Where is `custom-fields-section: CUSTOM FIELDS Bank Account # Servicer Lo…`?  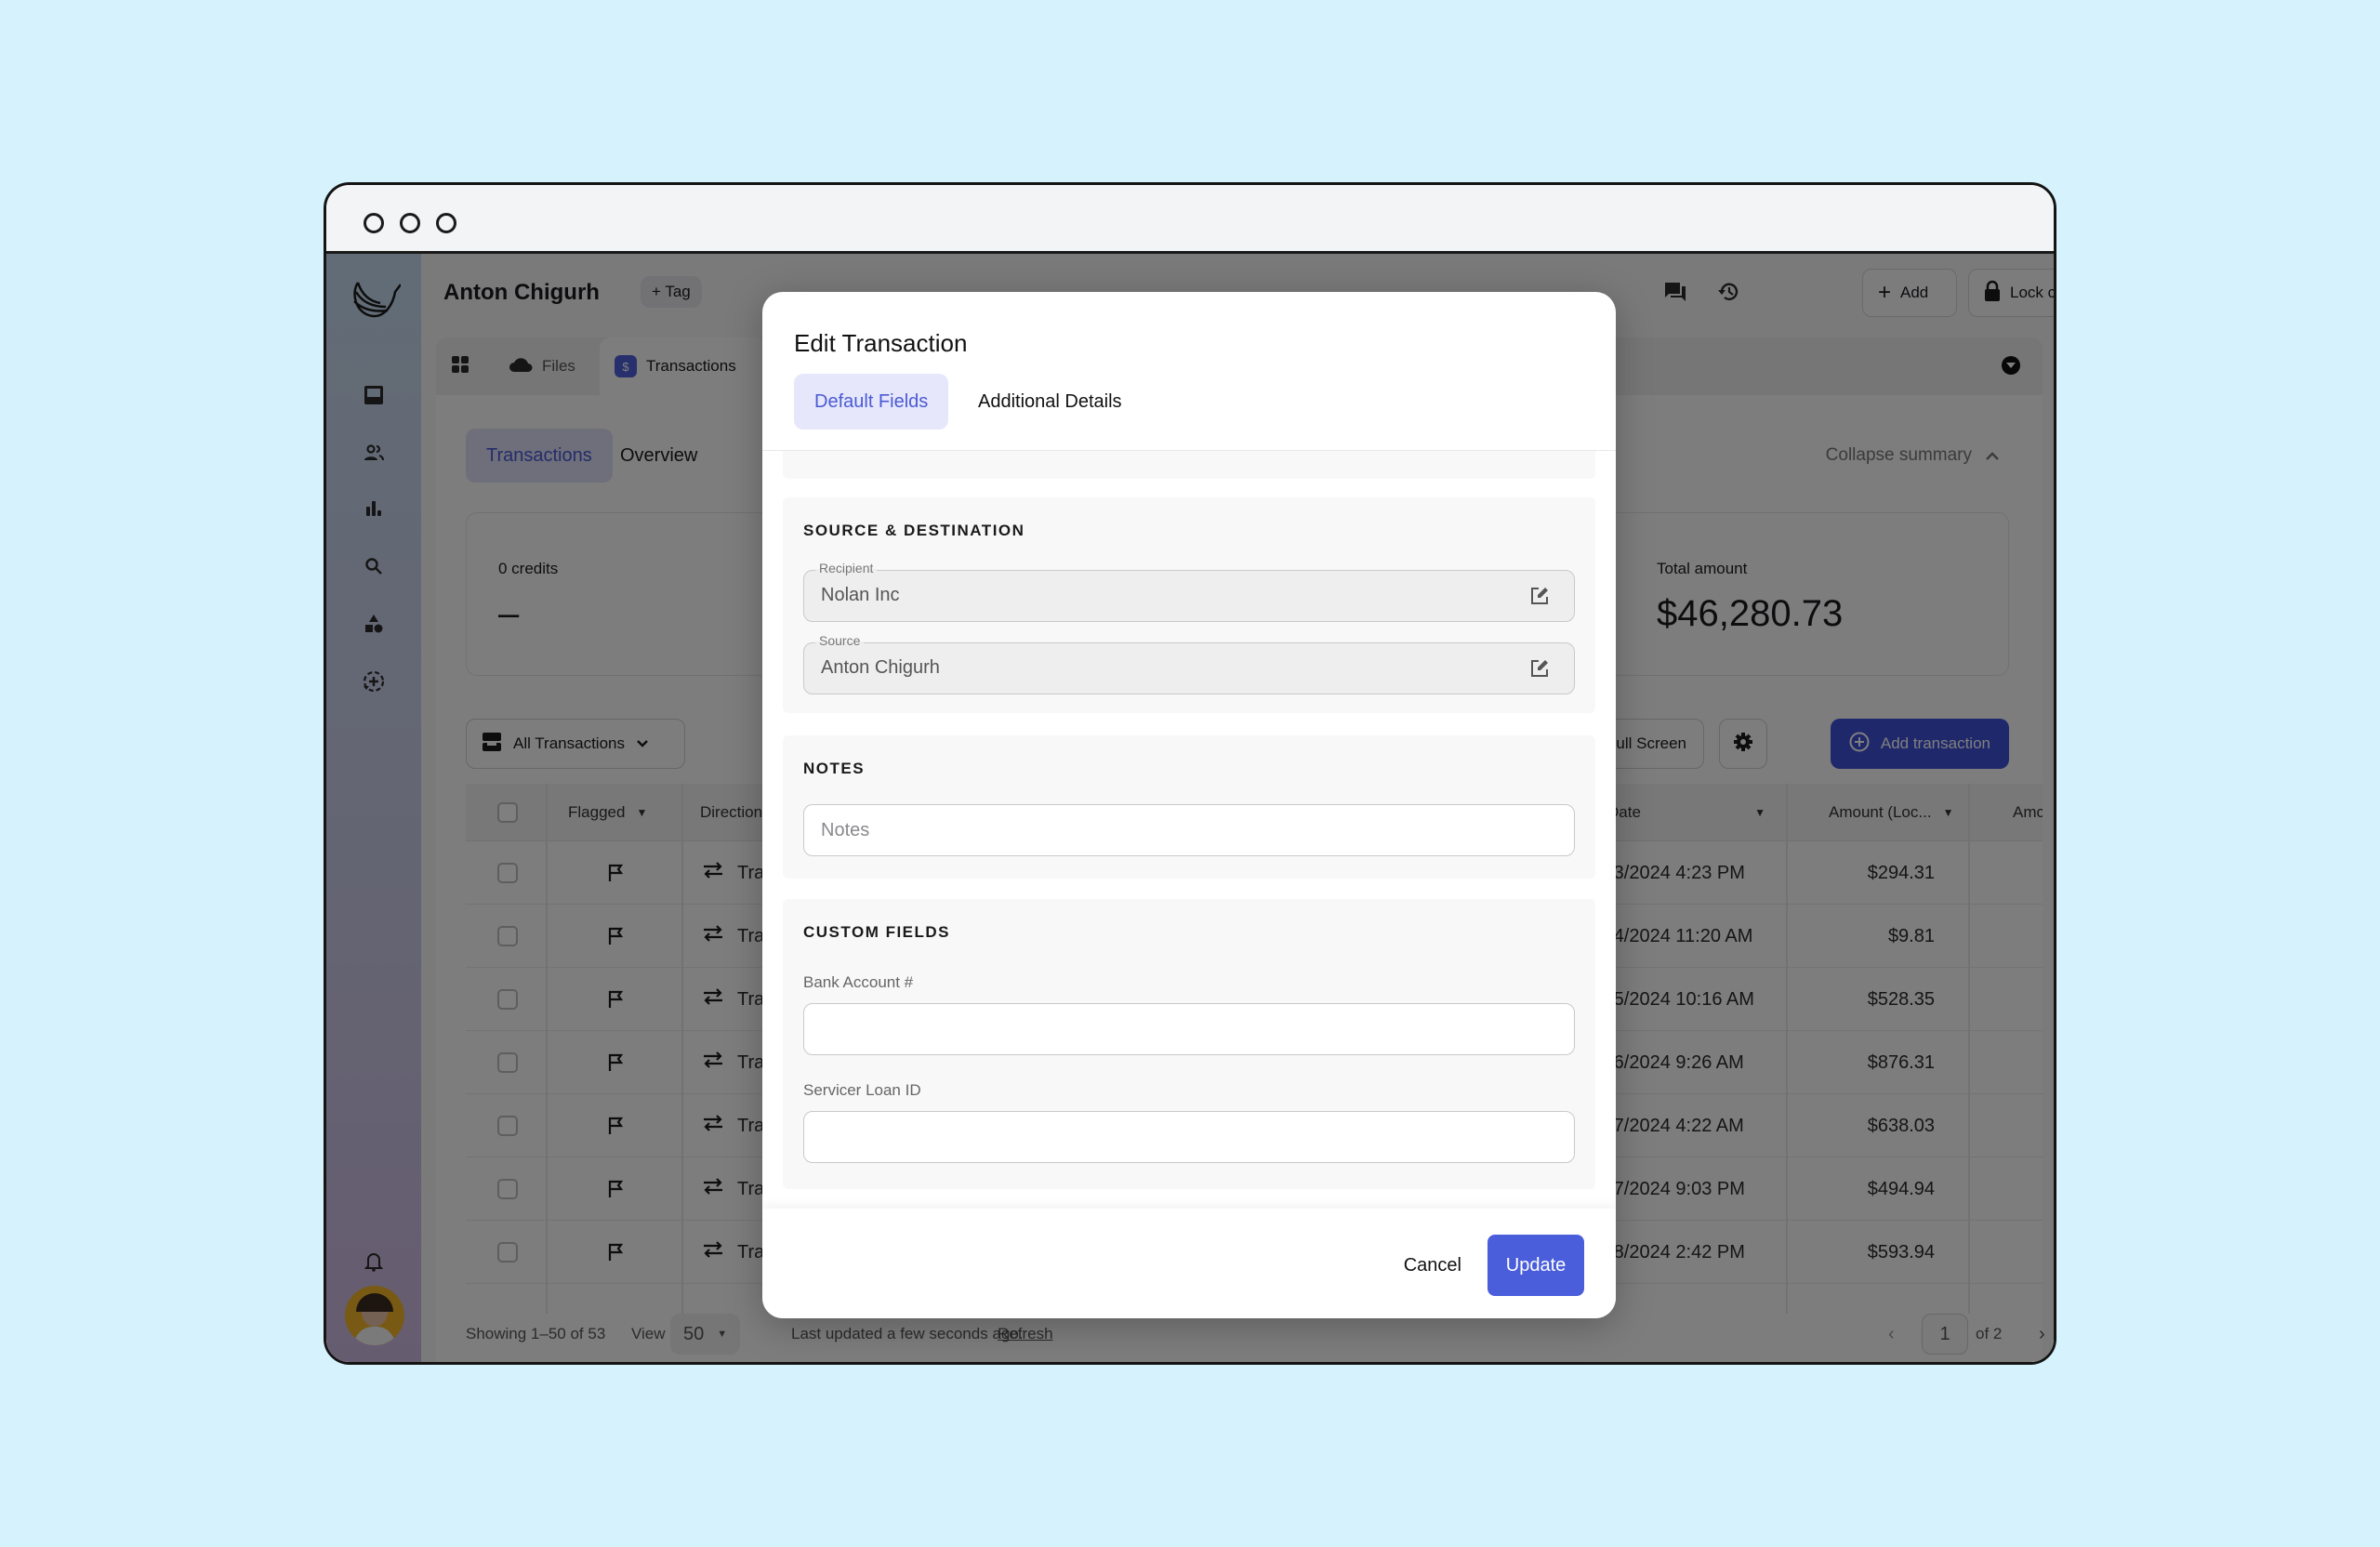
custom-fields-section: CUSTOM FIELDS Bank Account # Servicer Lo… is located at coordinates (1189, 1044).